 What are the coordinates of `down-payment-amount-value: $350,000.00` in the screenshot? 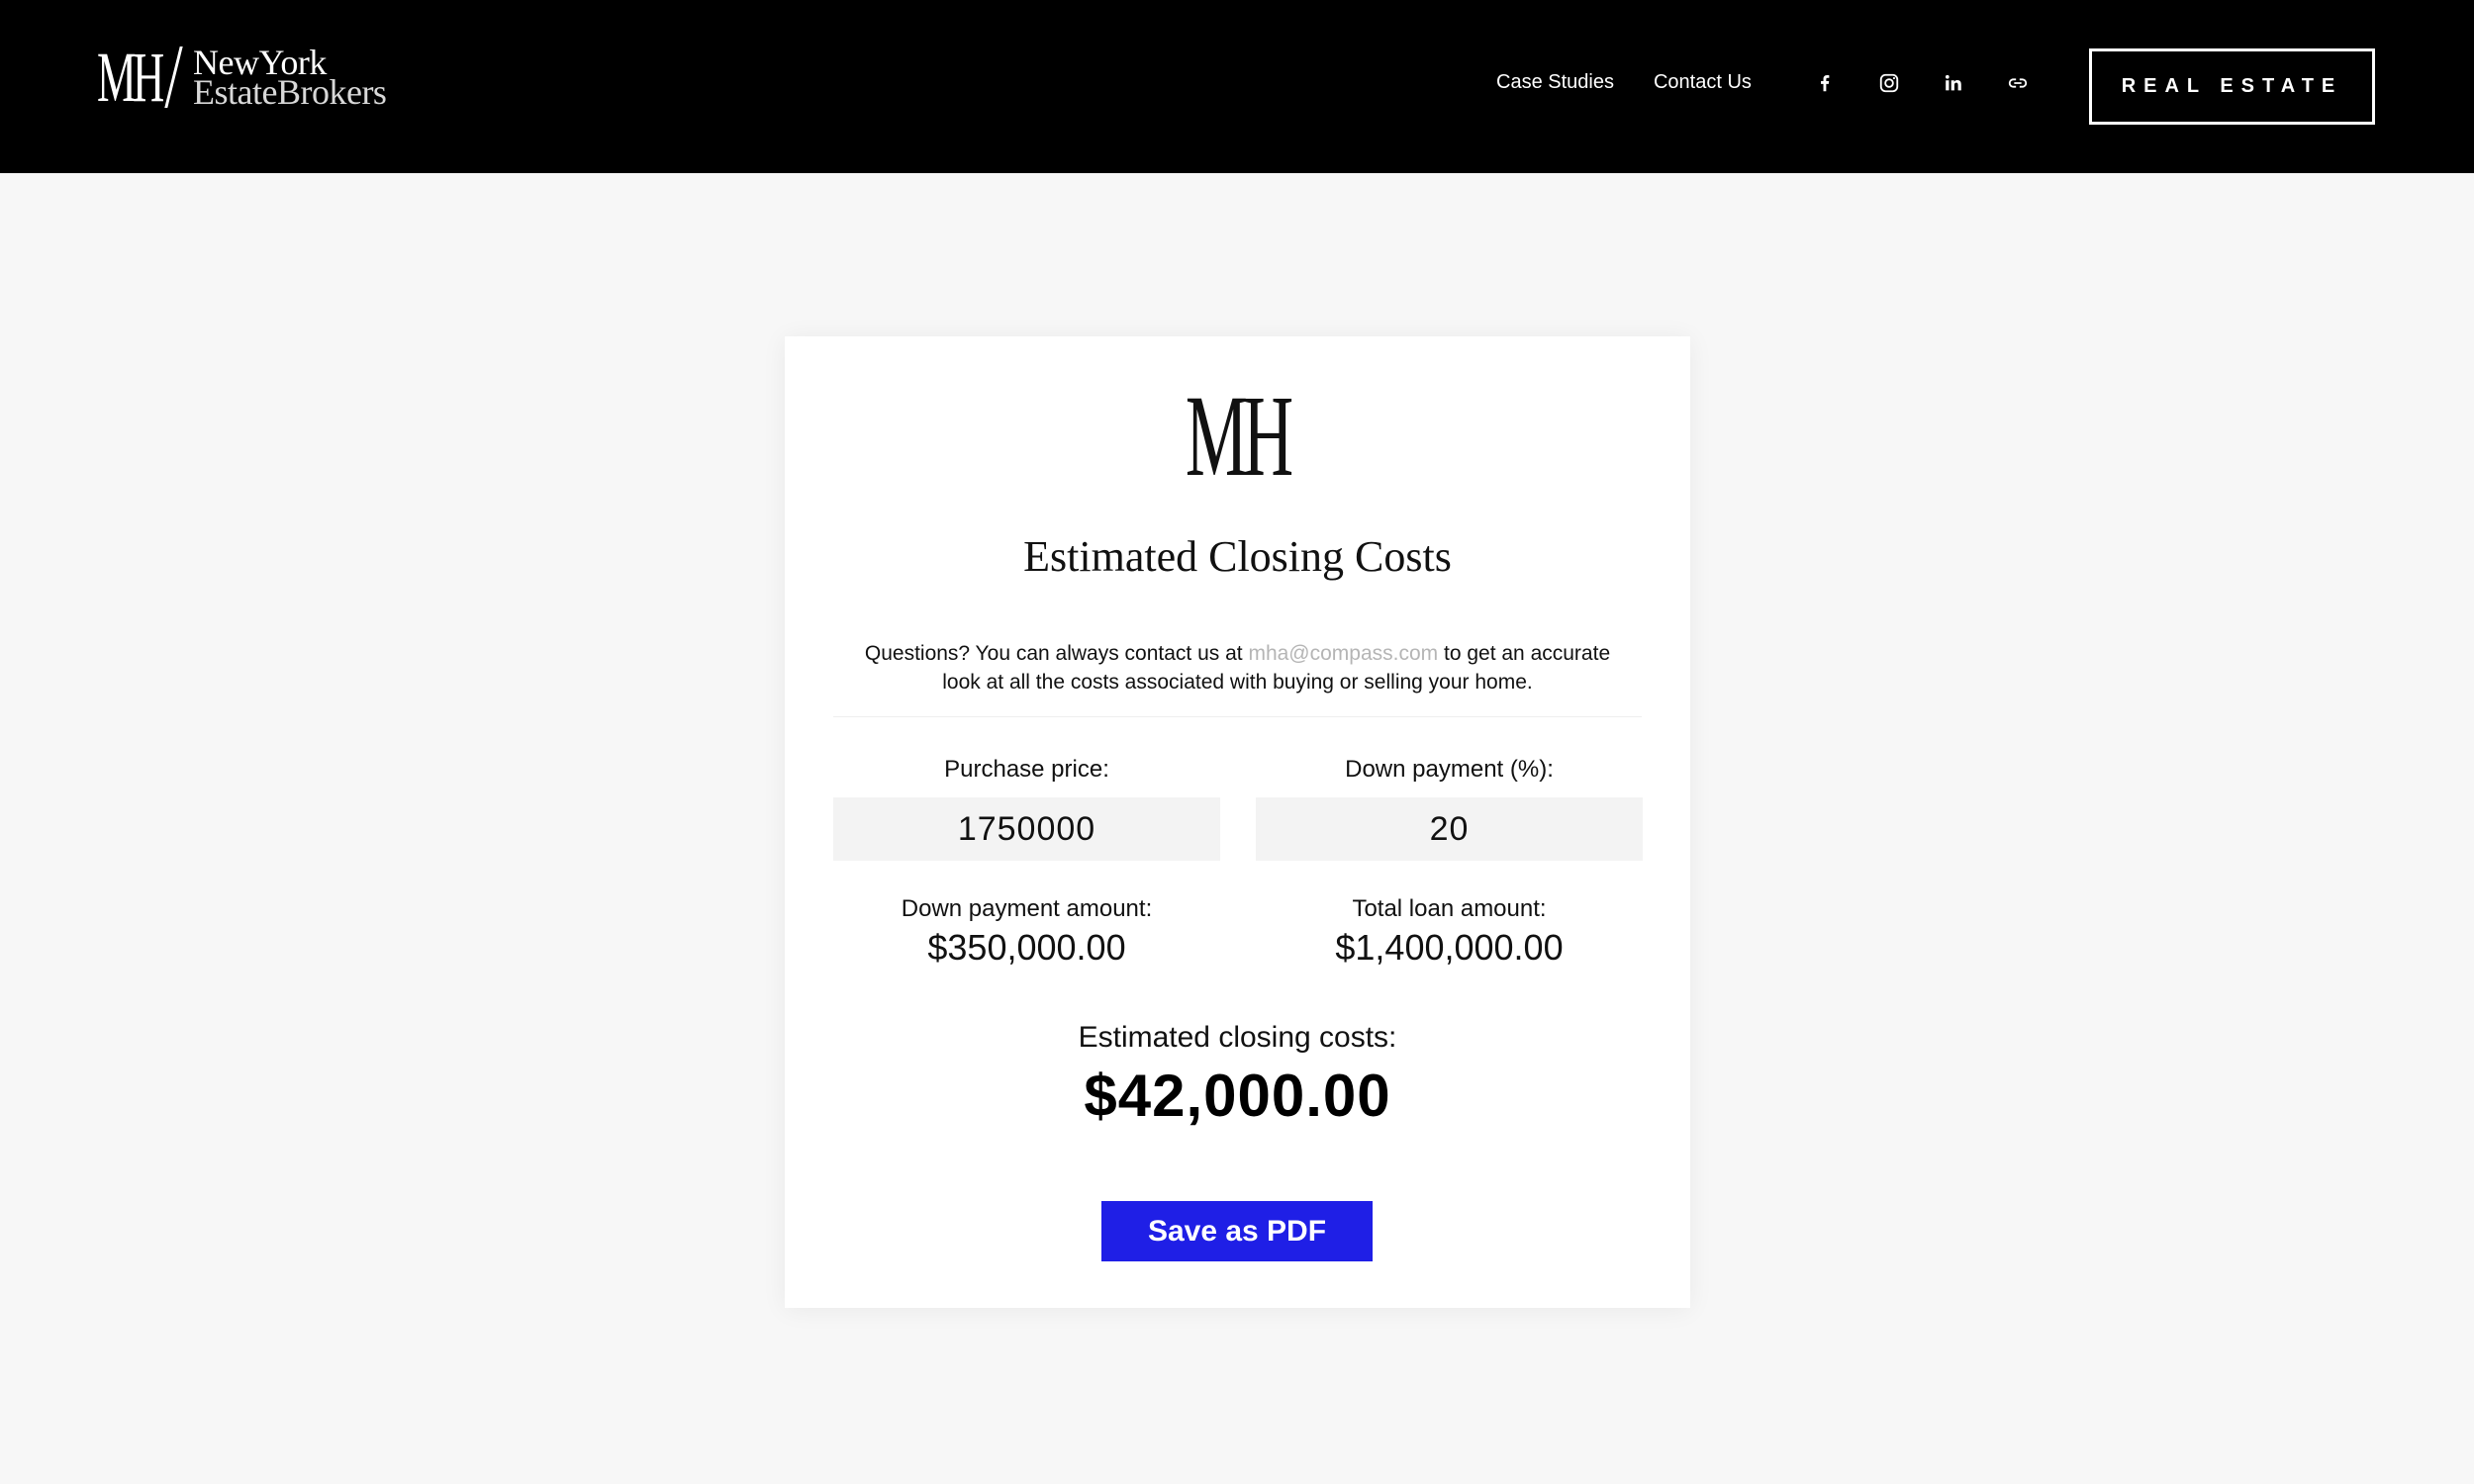 It's located at (1027, 947).